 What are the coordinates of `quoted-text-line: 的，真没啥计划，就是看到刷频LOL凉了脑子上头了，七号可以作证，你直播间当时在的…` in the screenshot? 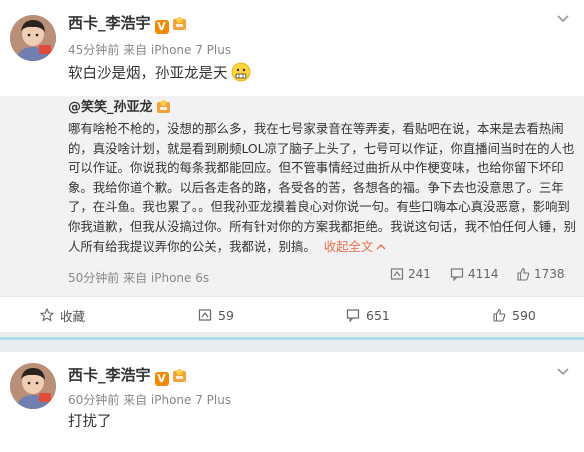 It's located at (321, 148).